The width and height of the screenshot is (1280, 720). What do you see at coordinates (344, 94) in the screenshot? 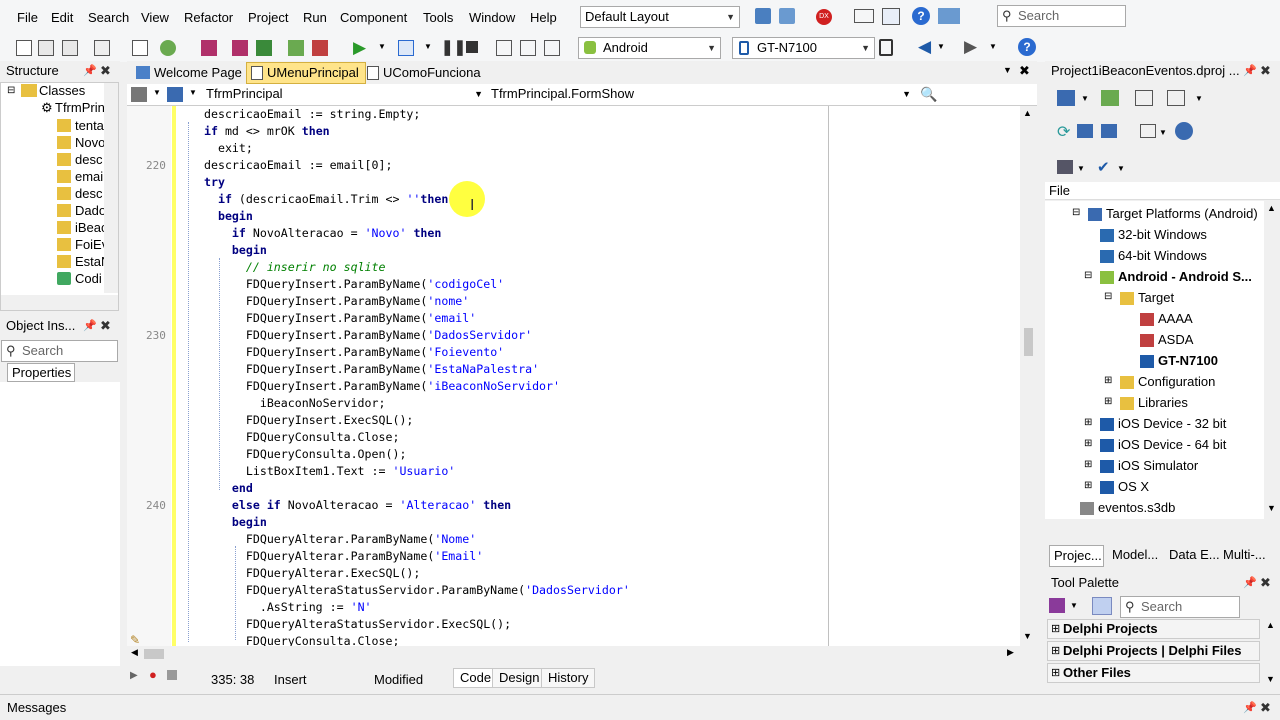
I see `class-combo: TfrmPrincipal ▼` at bounding box center [344, 94].